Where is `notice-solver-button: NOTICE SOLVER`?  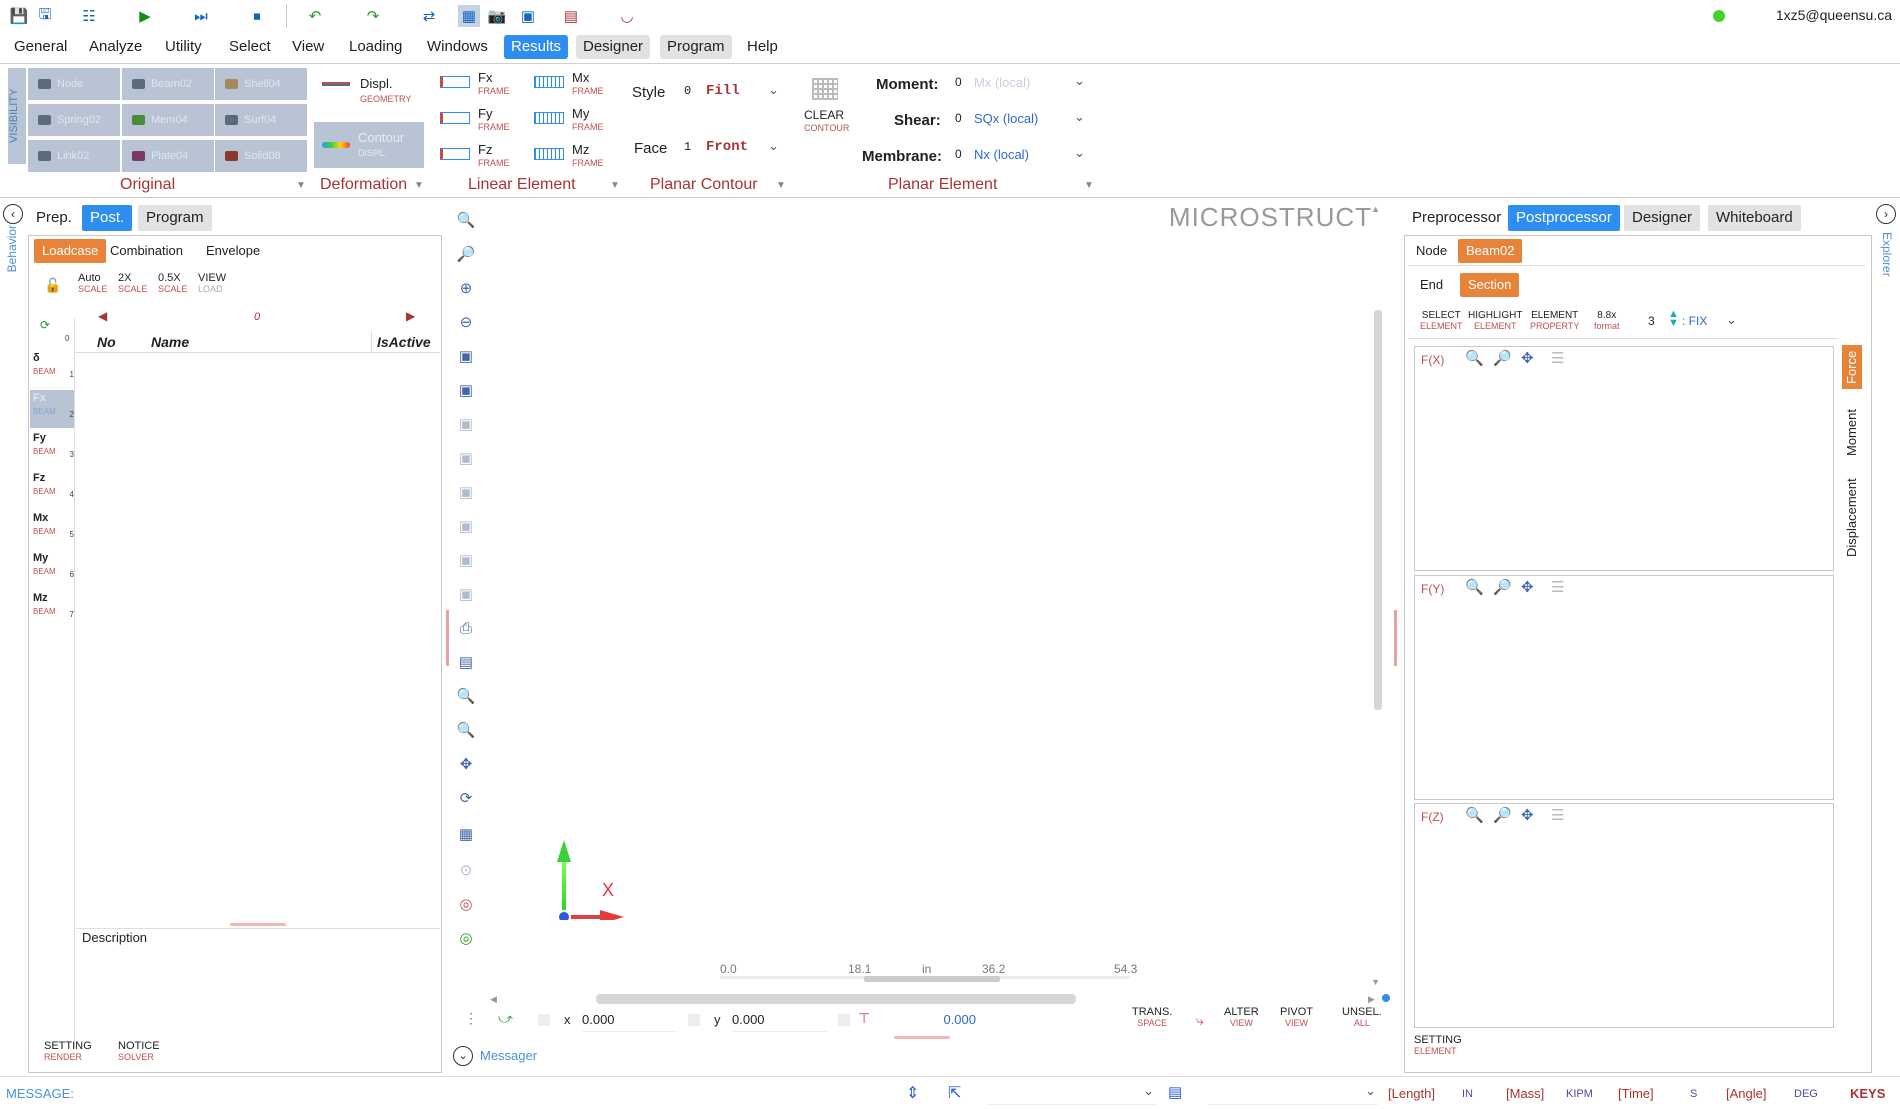
notice-solver-button: NOTICE SOLVER is located at coordinates (143, 1051).